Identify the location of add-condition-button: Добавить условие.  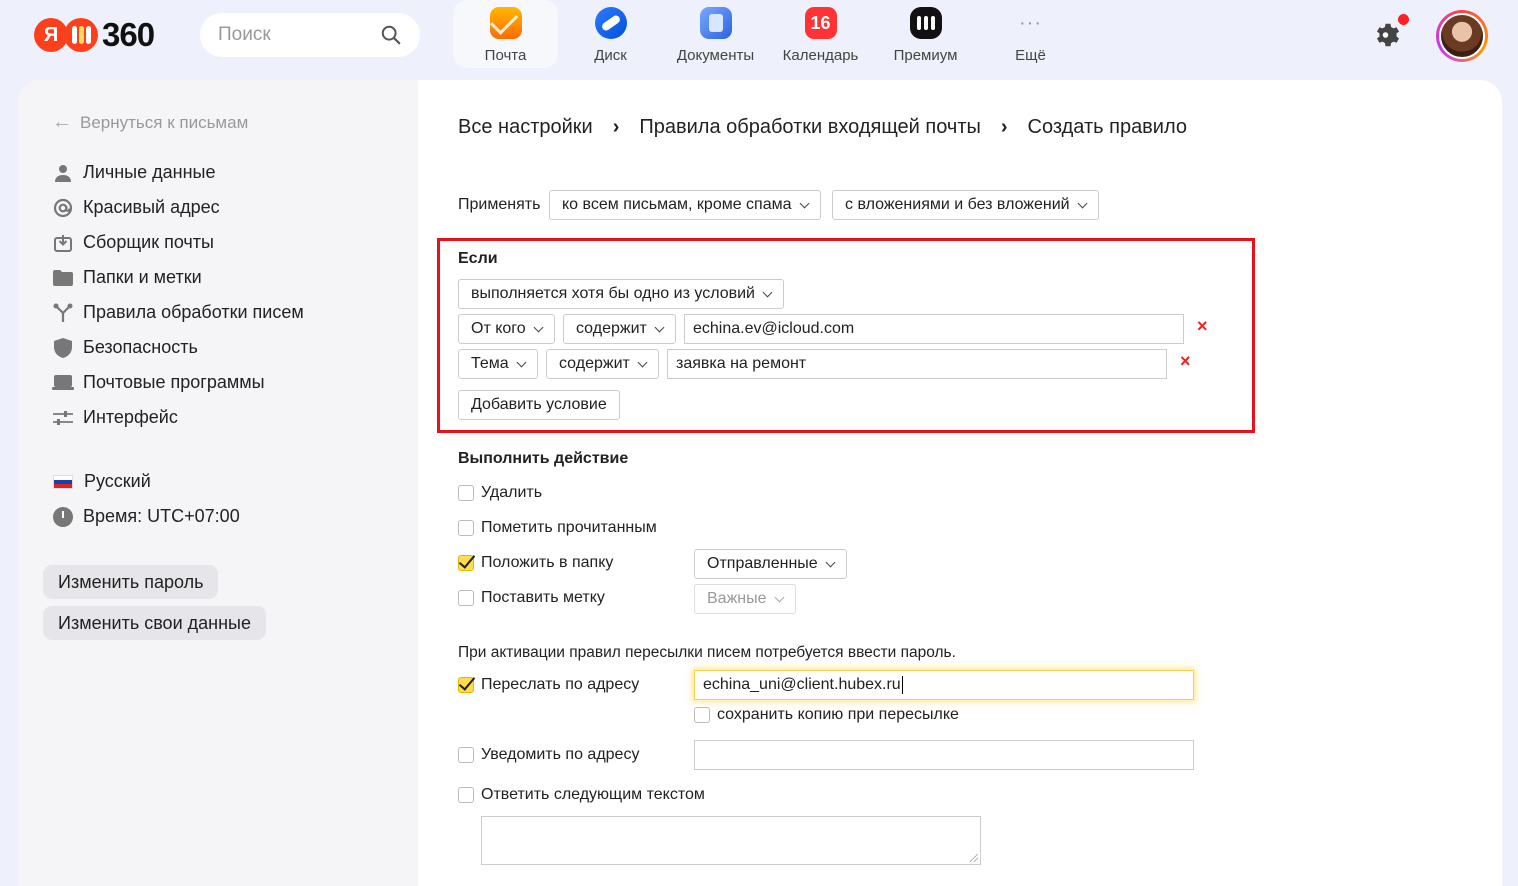
(539, 405).